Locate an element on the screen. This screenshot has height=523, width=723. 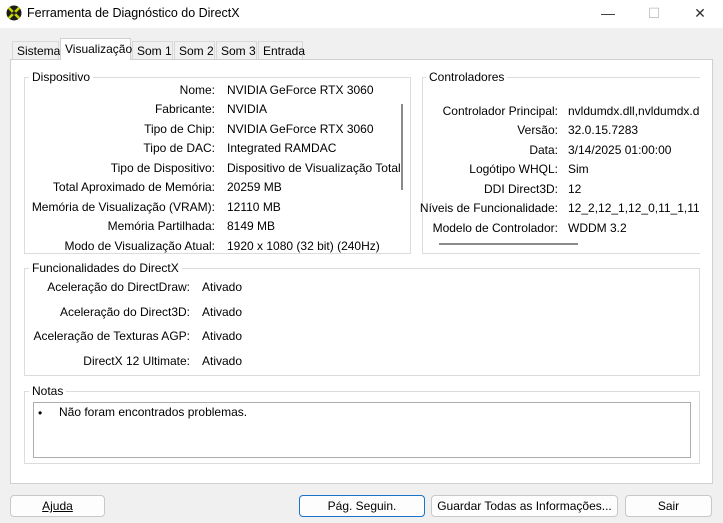
driver-row-data: Data: 3/14/2025 01:00:00 is located at coordinates (350, 150).